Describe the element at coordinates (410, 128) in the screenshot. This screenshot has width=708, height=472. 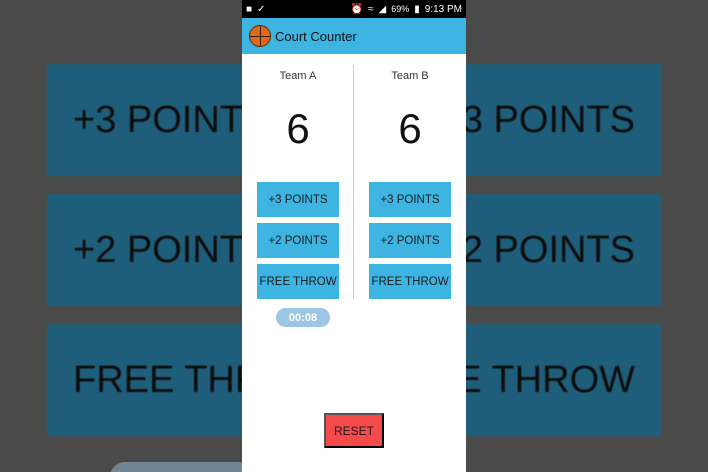
I see `team-b-score: 6` at that location.